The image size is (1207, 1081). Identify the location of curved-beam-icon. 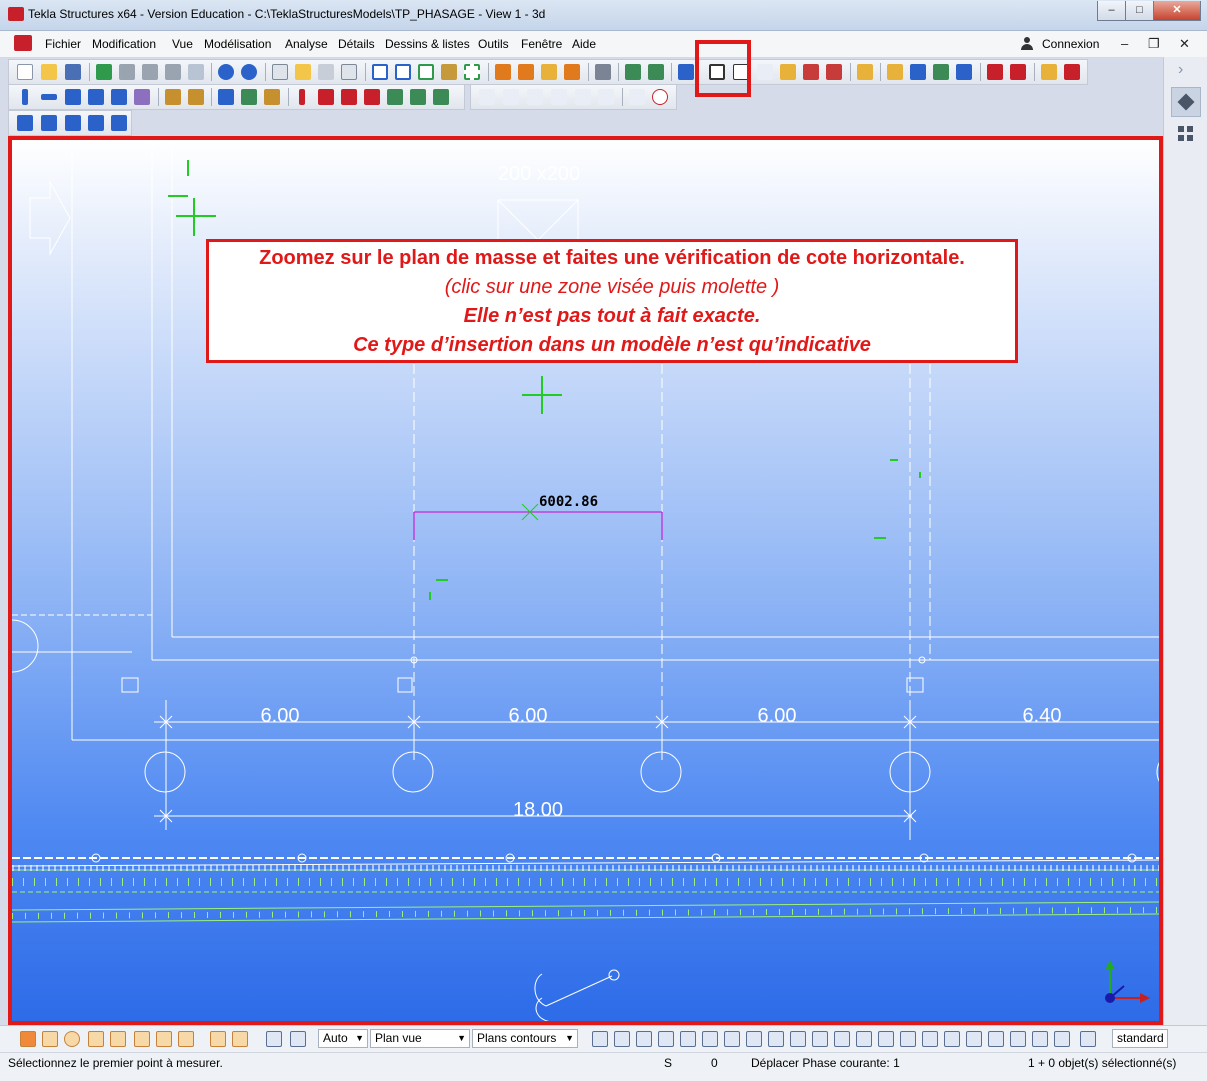
(96, 97).